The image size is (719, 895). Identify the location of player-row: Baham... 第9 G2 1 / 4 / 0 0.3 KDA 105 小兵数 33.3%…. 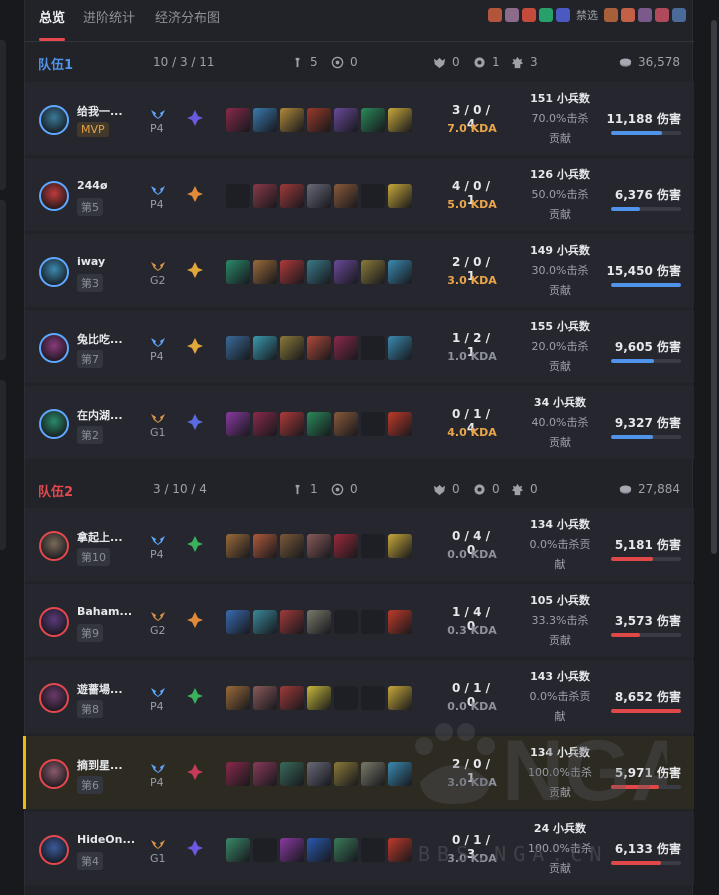
(359, 620).